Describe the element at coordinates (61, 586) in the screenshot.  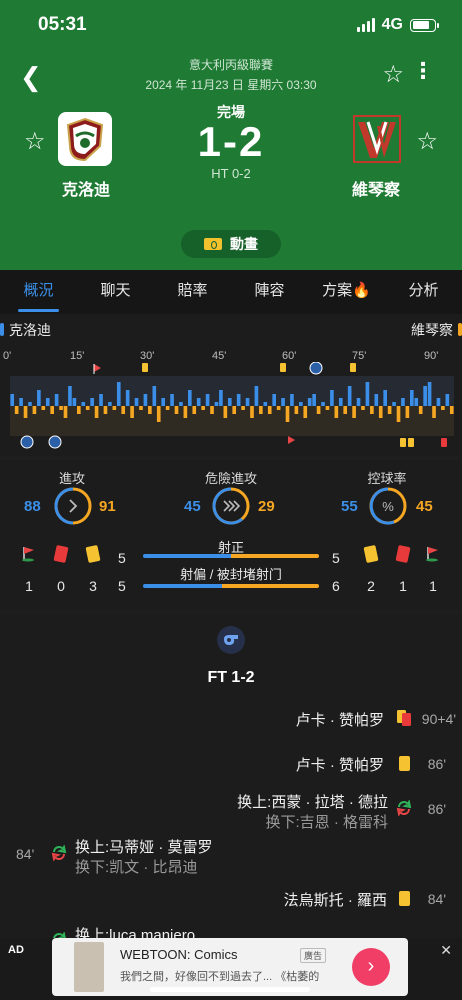
I see `home-red-cards: 0` at that location.